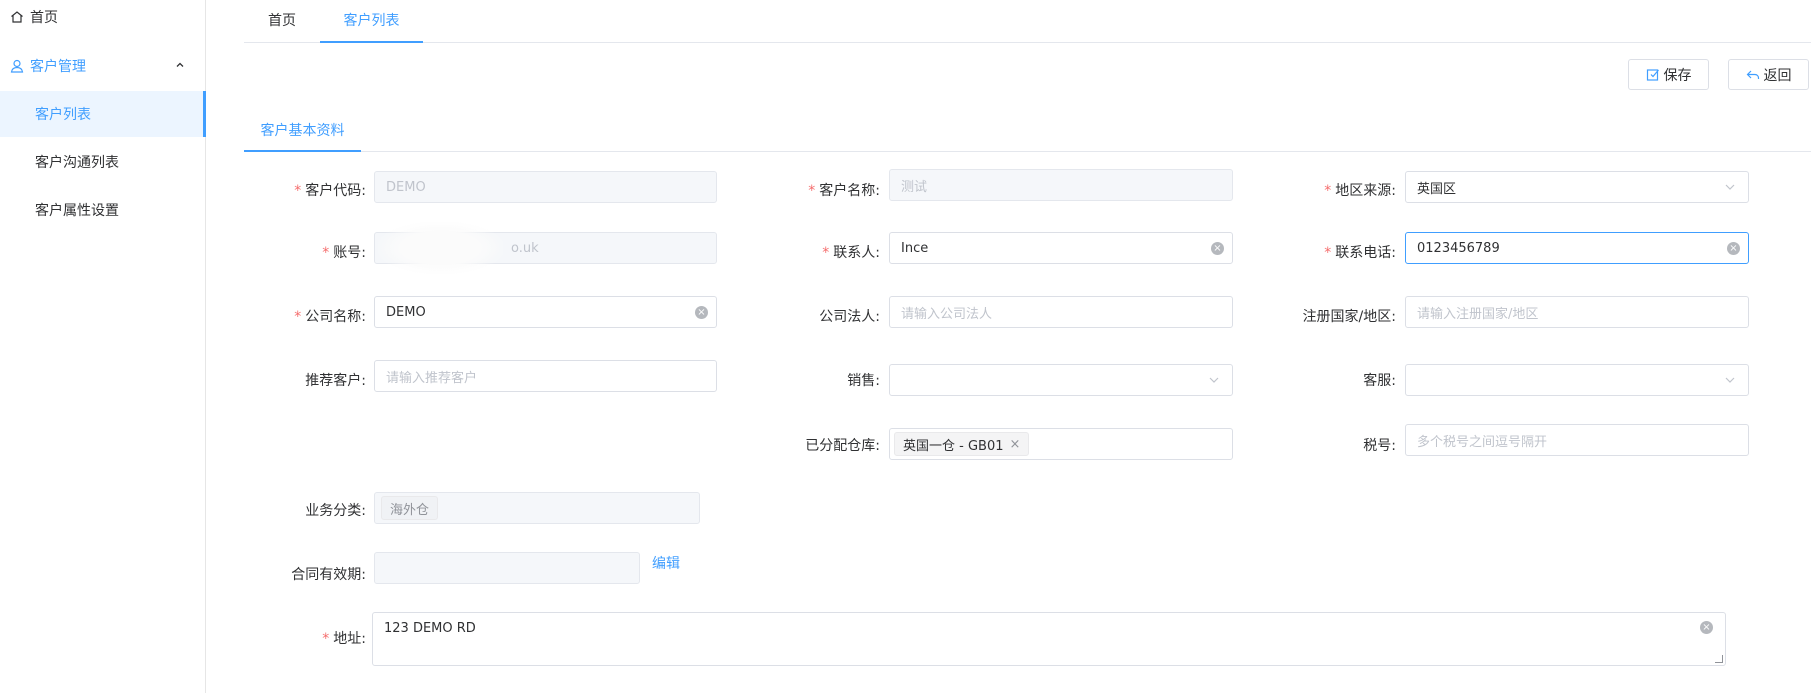 This screenshot has width=1811, height=693. I want to click on save-button: 保存, so click(1668, 74).